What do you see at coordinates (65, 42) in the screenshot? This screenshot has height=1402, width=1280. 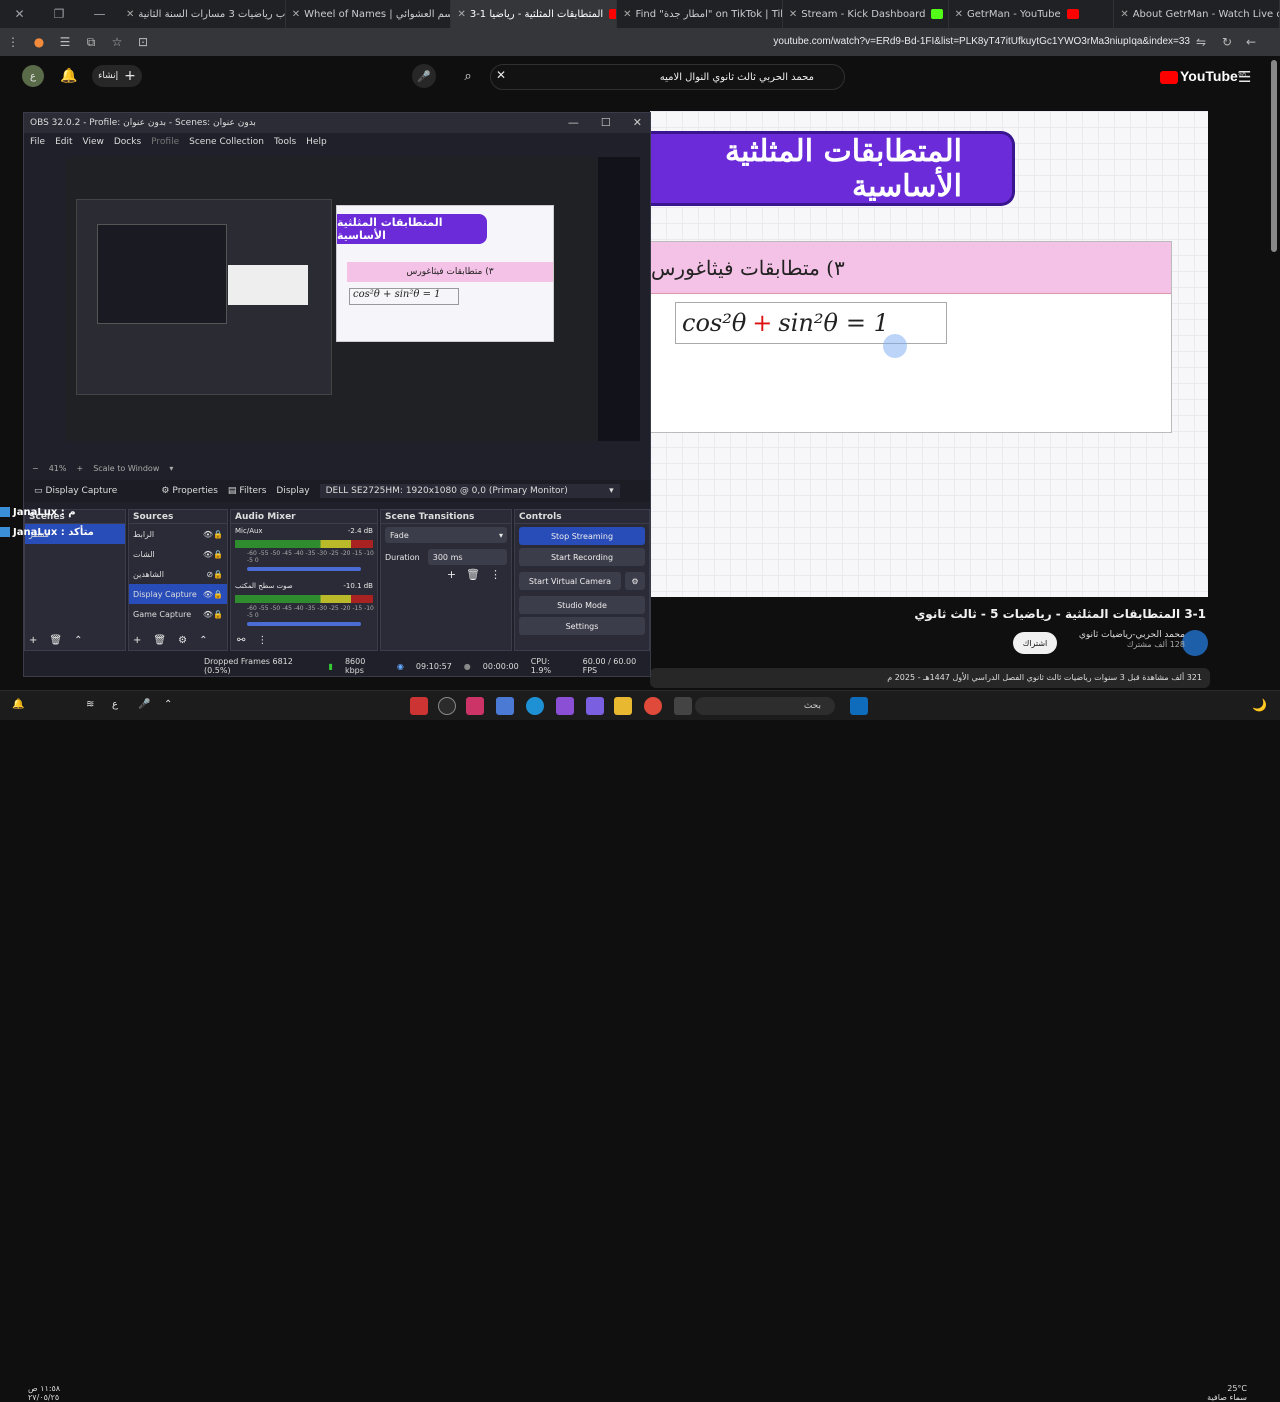 I see `tune-icon: ☰` at bounding box center [65, 42].